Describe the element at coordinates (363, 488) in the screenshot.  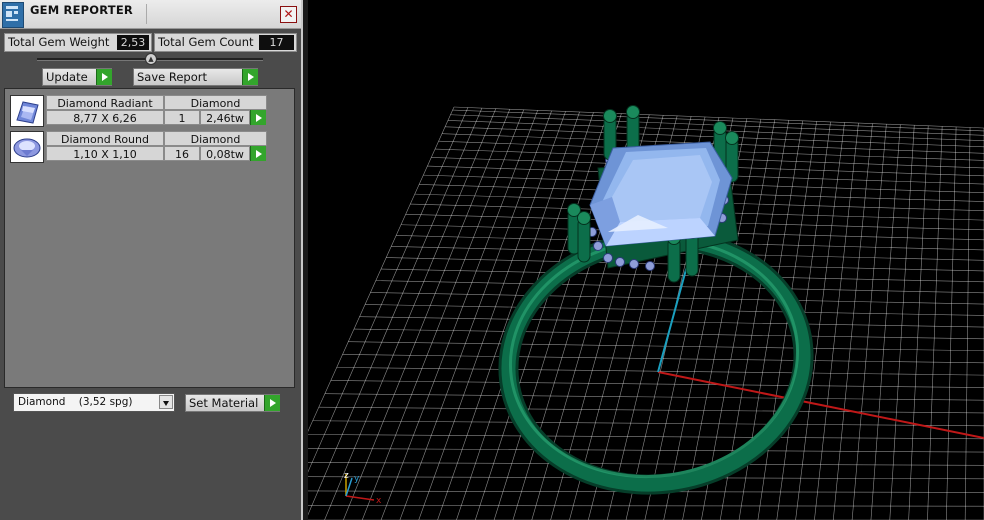
I see `axis-gizmo: z y x` at that location.